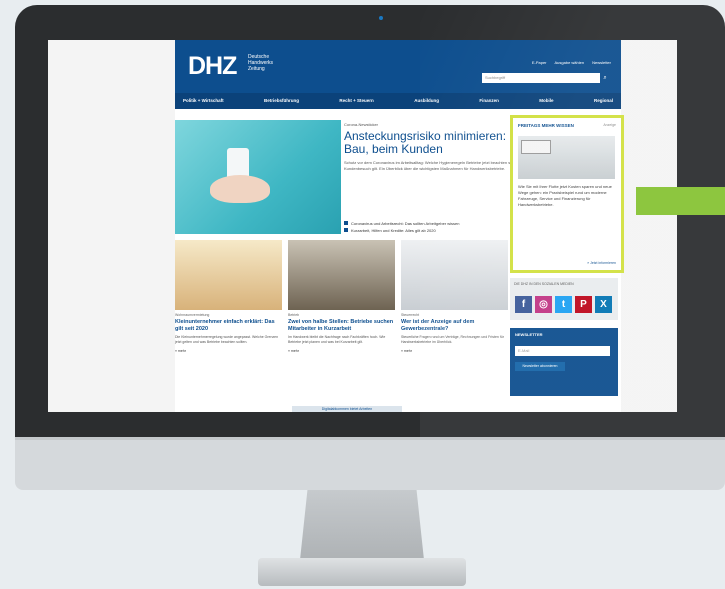 This screenshot has width=725, height=589. I want to click on article-kicker: Wohnraumvermietung, so click(192, 315).